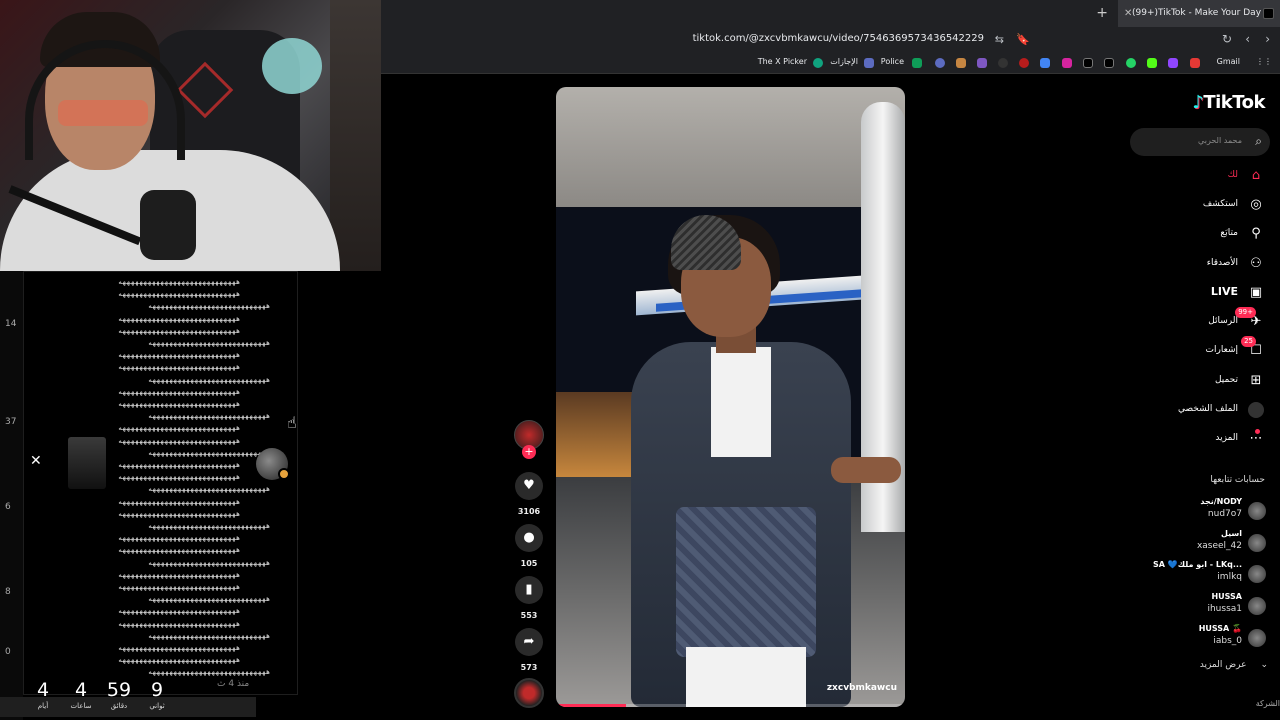 This screenshot has width=1280, height=720. What do you see at coordinates (1023, 39) in the screenshot?
I see `bookmark-star-icon: 🔖` at bounding box center [1023, 39].